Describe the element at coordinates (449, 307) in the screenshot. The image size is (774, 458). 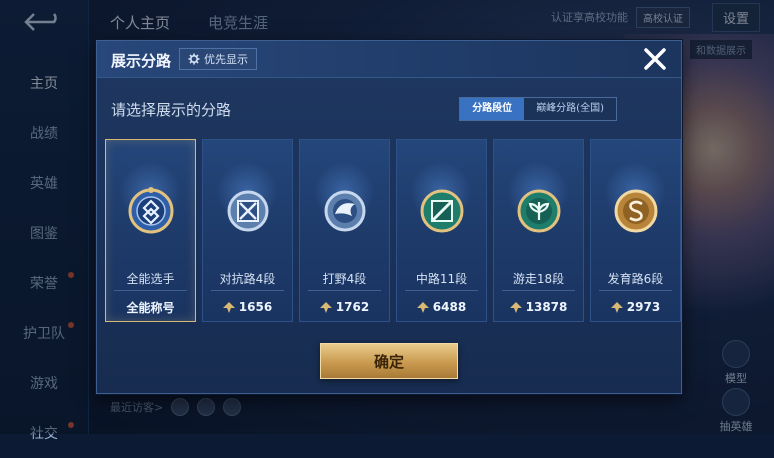
I see `lane-points: 6488` at that location.